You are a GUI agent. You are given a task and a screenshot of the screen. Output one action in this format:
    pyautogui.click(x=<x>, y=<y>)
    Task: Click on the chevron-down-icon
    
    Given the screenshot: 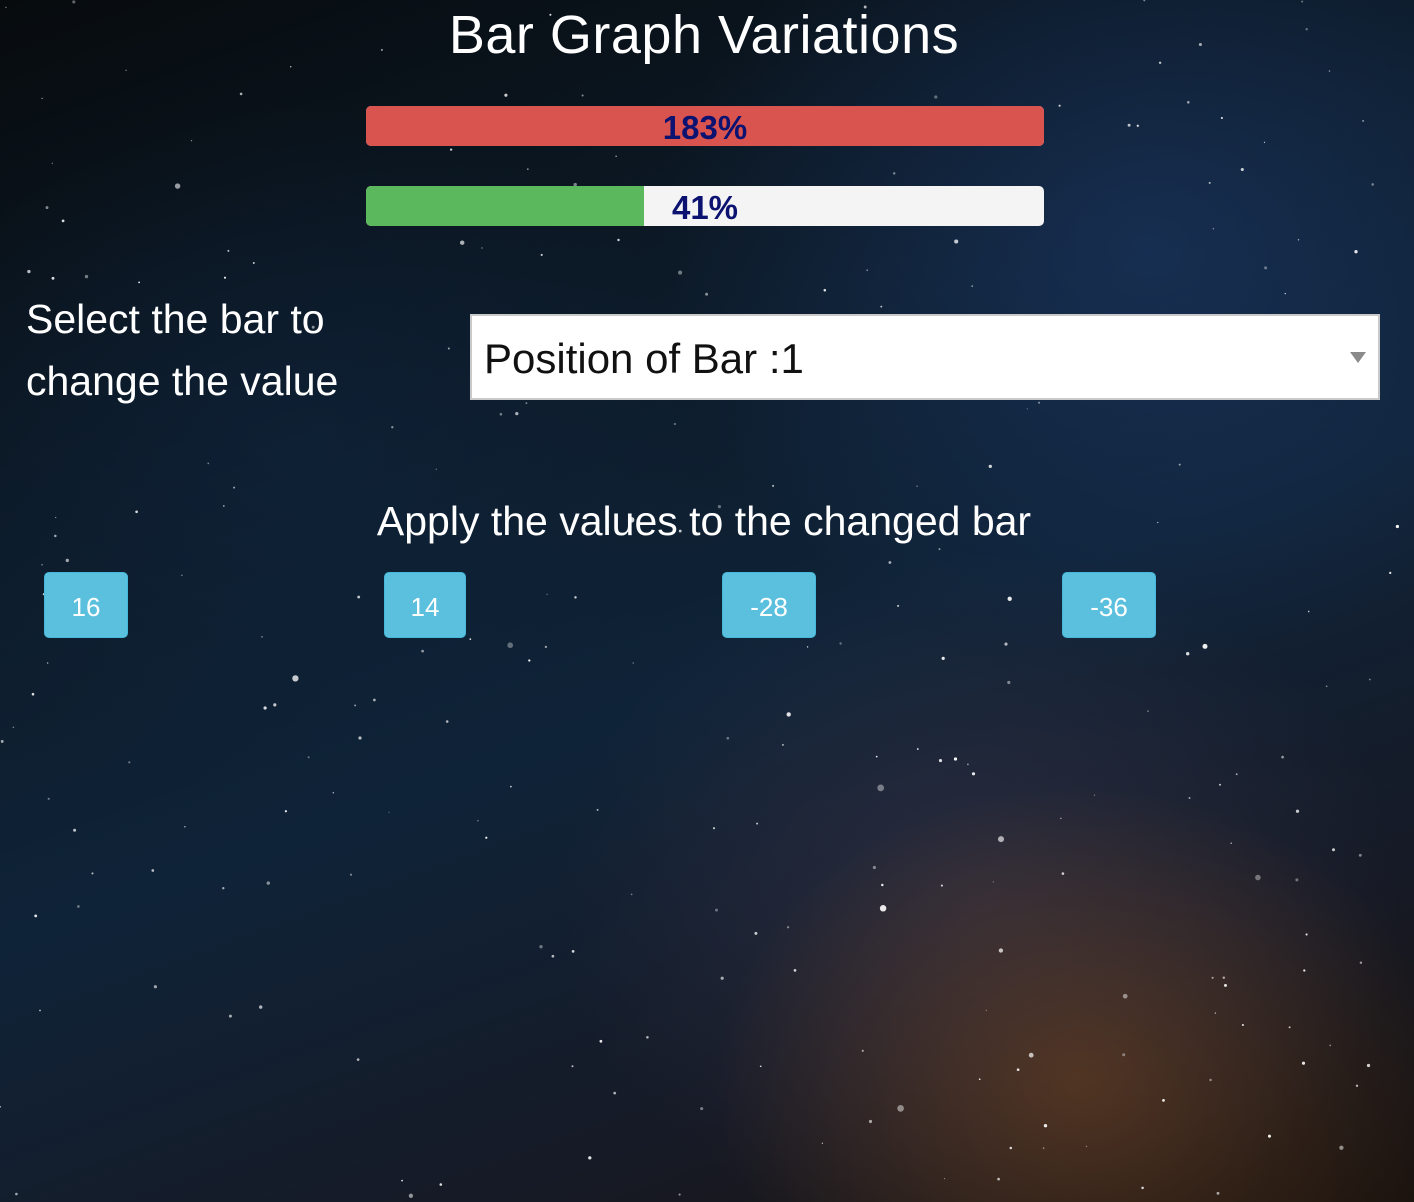 What is the action you would take?
    pyautogui.click(x=1358, y=357)
    